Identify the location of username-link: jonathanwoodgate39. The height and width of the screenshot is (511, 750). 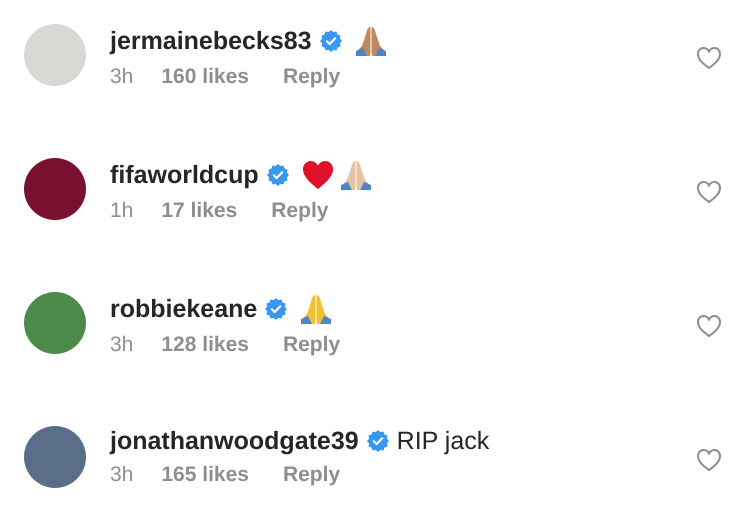
(234, 441).